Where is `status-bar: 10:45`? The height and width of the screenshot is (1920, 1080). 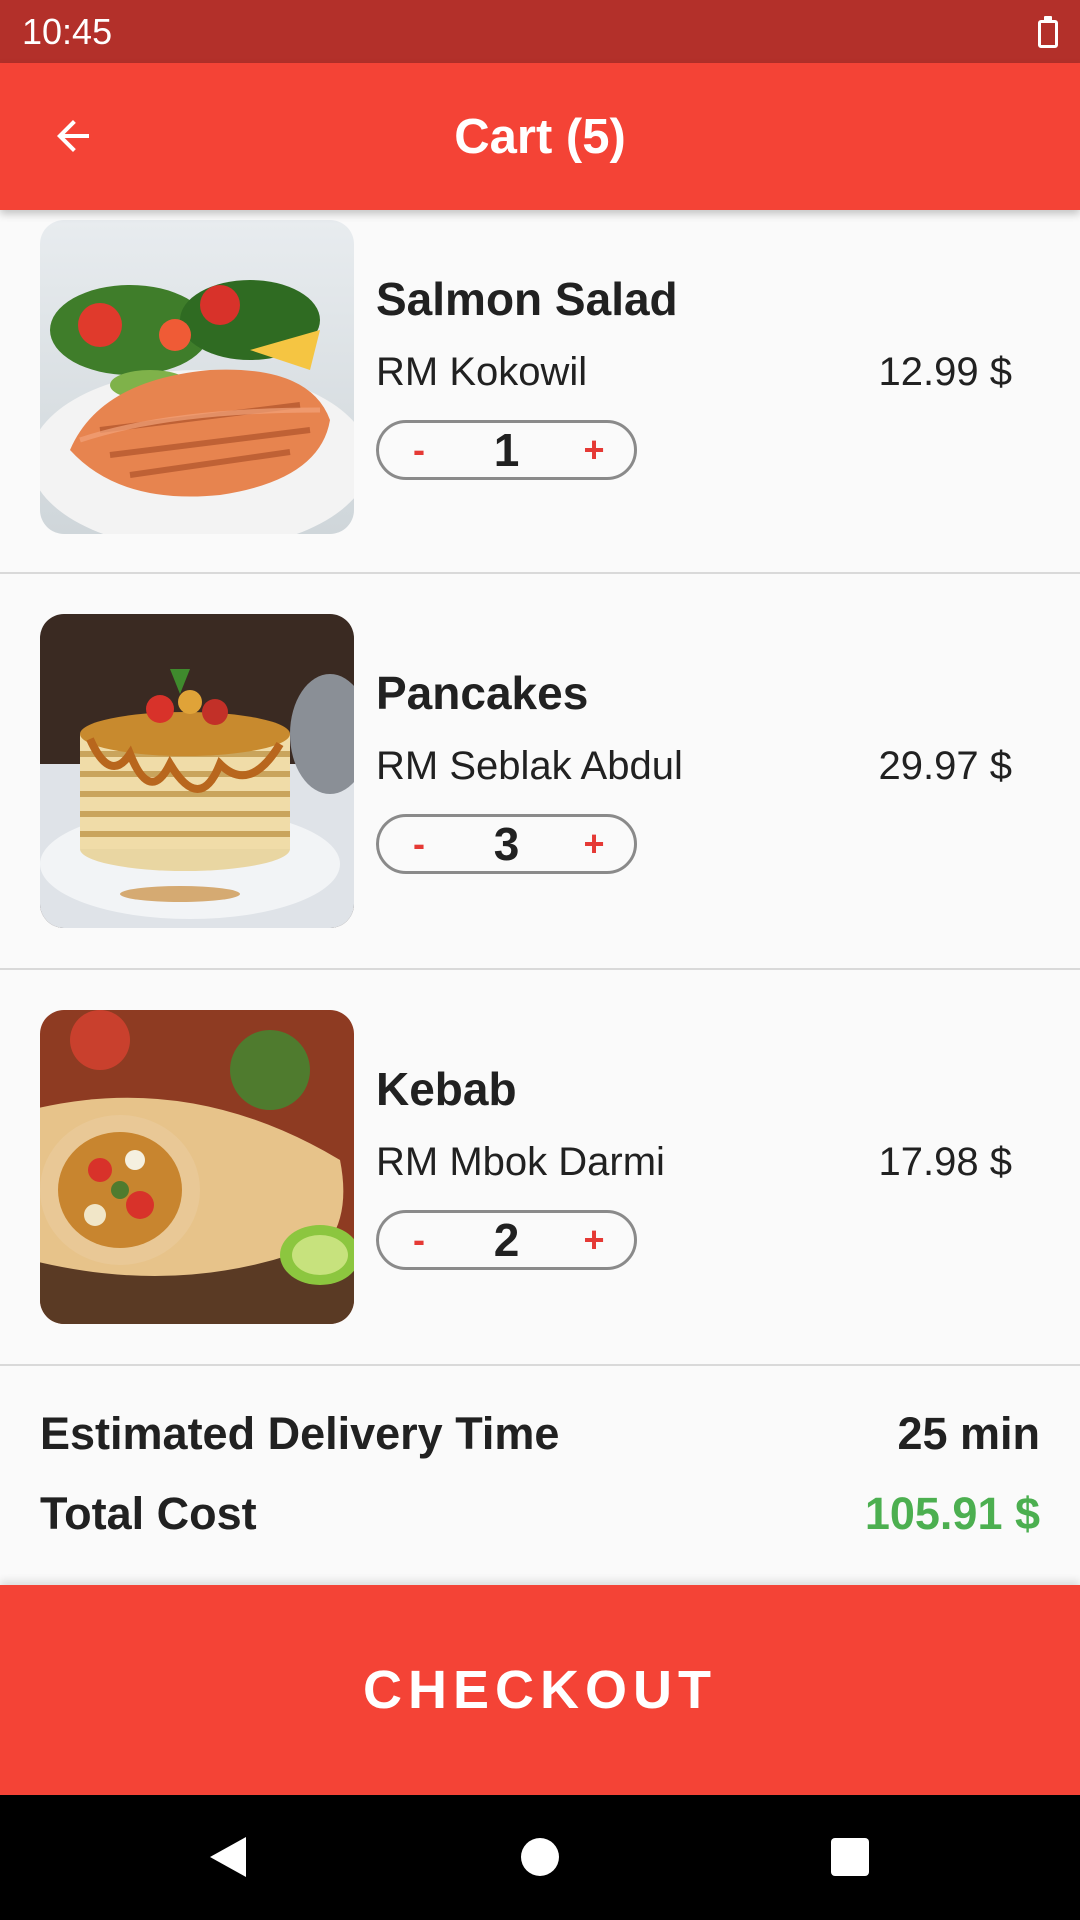
status-bar: 10:45 is located at coordinates (540, 31).